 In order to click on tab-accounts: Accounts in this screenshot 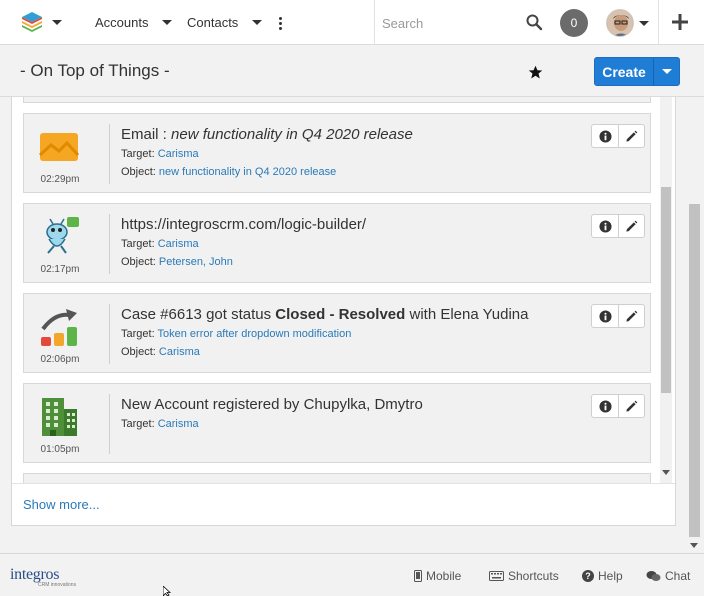, I will do `click(134, 22)`.